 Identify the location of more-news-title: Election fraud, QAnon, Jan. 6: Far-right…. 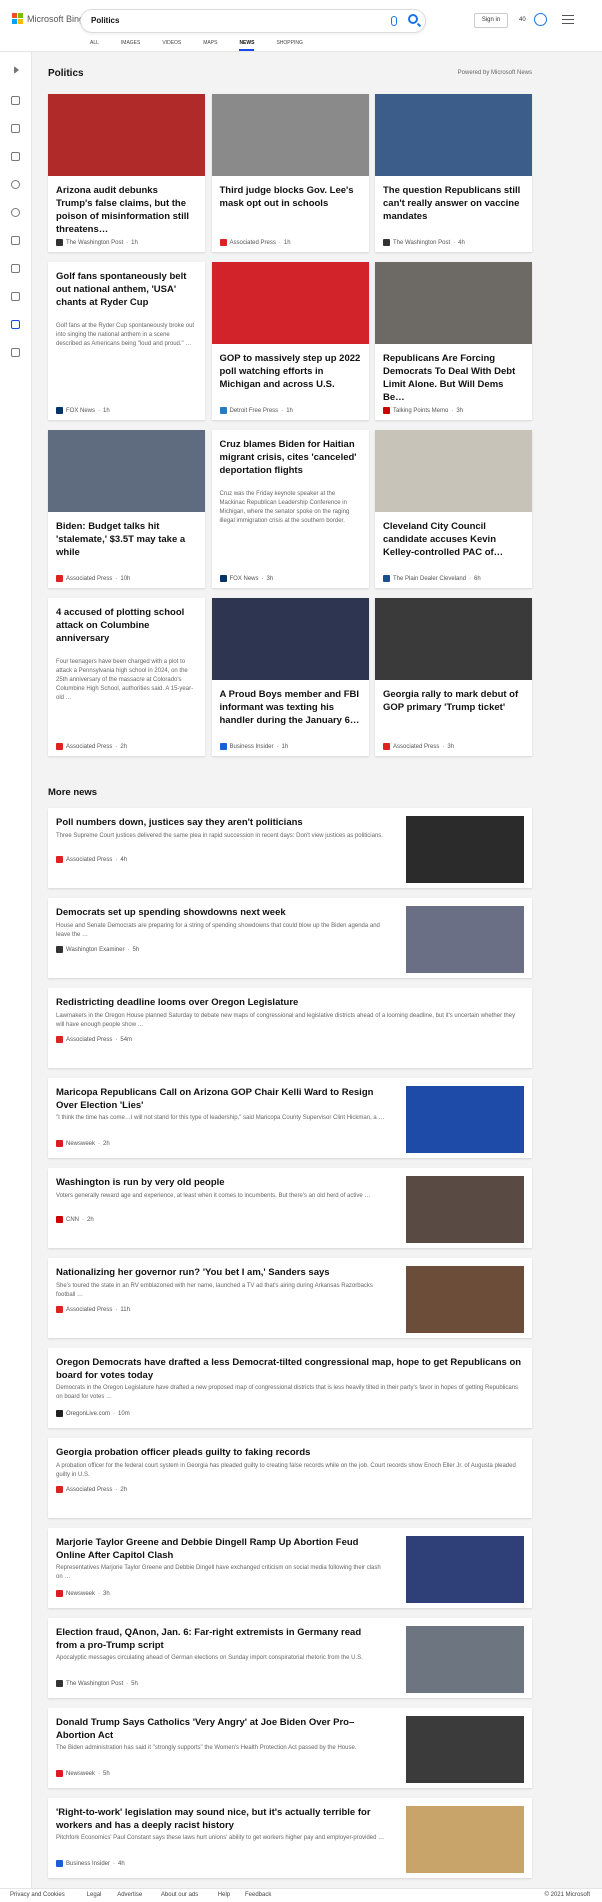
(220, 1639).